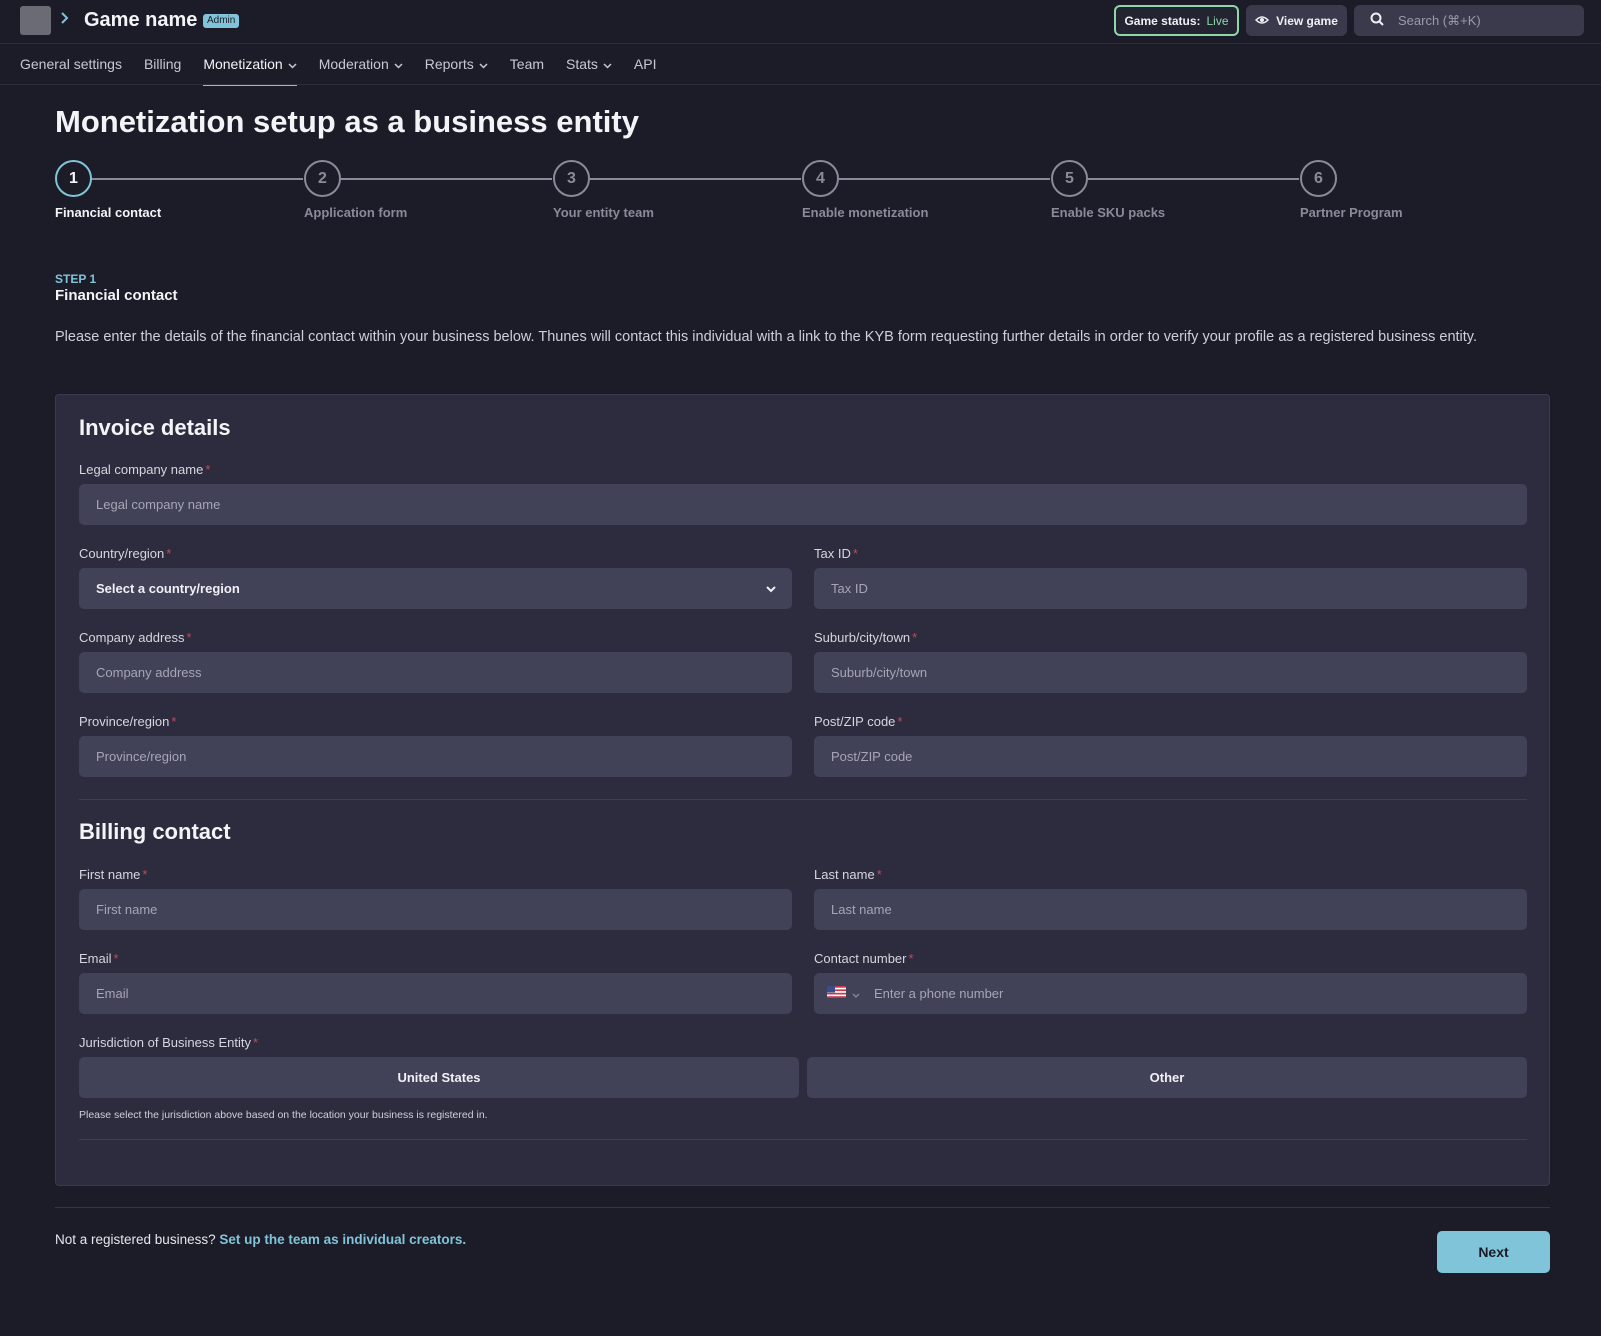  I want to click on legal-company-name-label: Legal company name *, so click(145, 469).